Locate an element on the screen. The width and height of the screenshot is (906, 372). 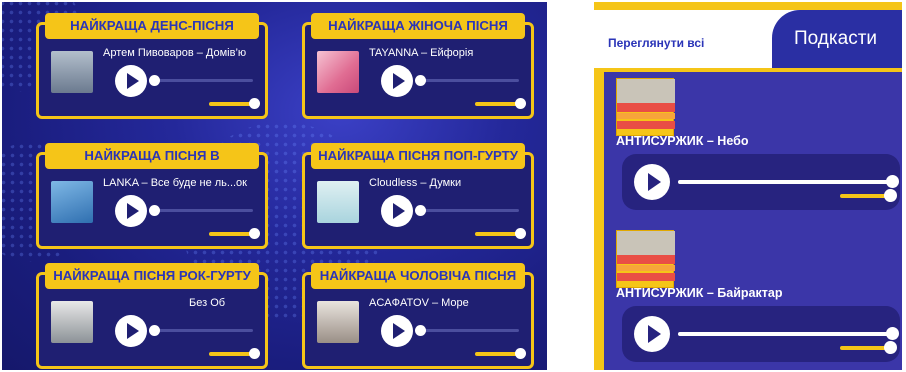
track-name: Cloudless – Думки is located at coordinates (415, 183).